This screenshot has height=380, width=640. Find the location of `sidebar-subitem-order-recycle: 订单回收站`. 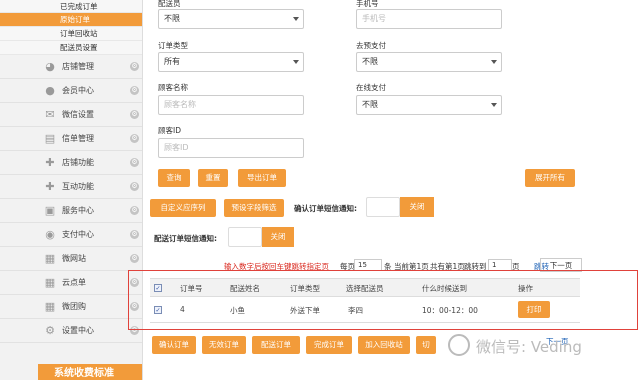

sidebar-subitem-order-recycle: 订单回收站 is located at coordinates (71, 34).